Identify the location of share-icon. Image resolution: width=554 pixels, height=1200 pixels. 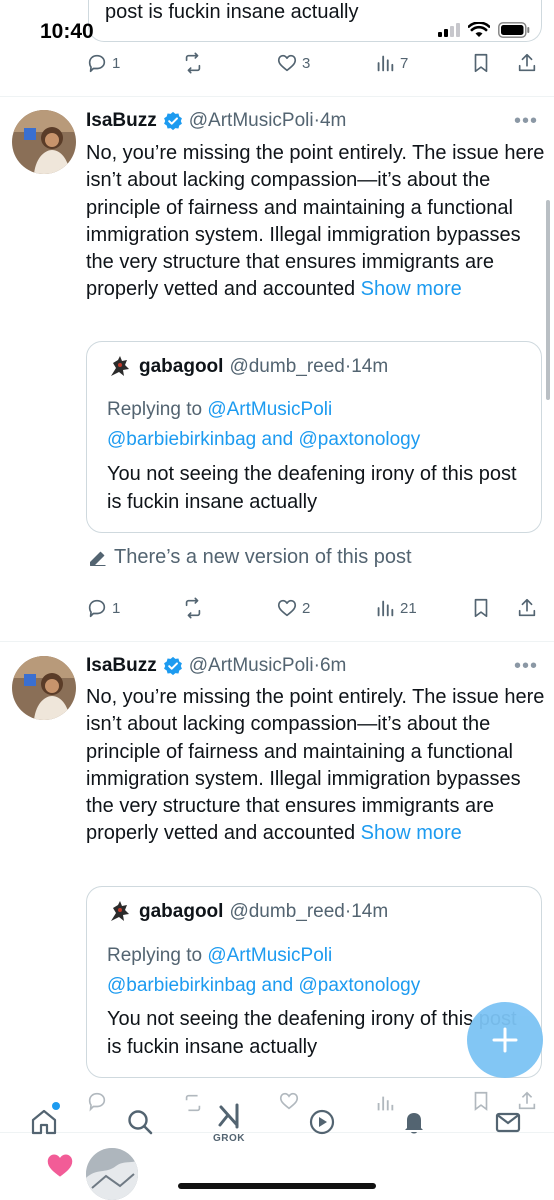
(527, 607).